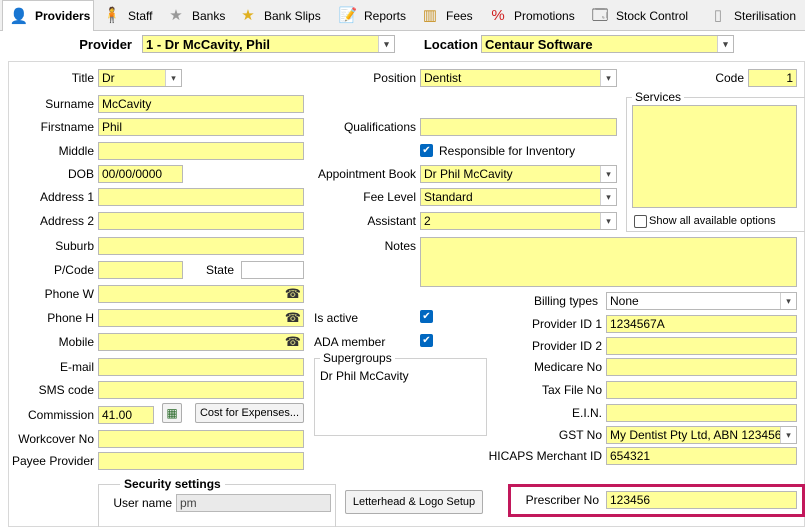  Describe the element at coordinates (608, 262) in the screenshot. I see `notes-field` at that location.